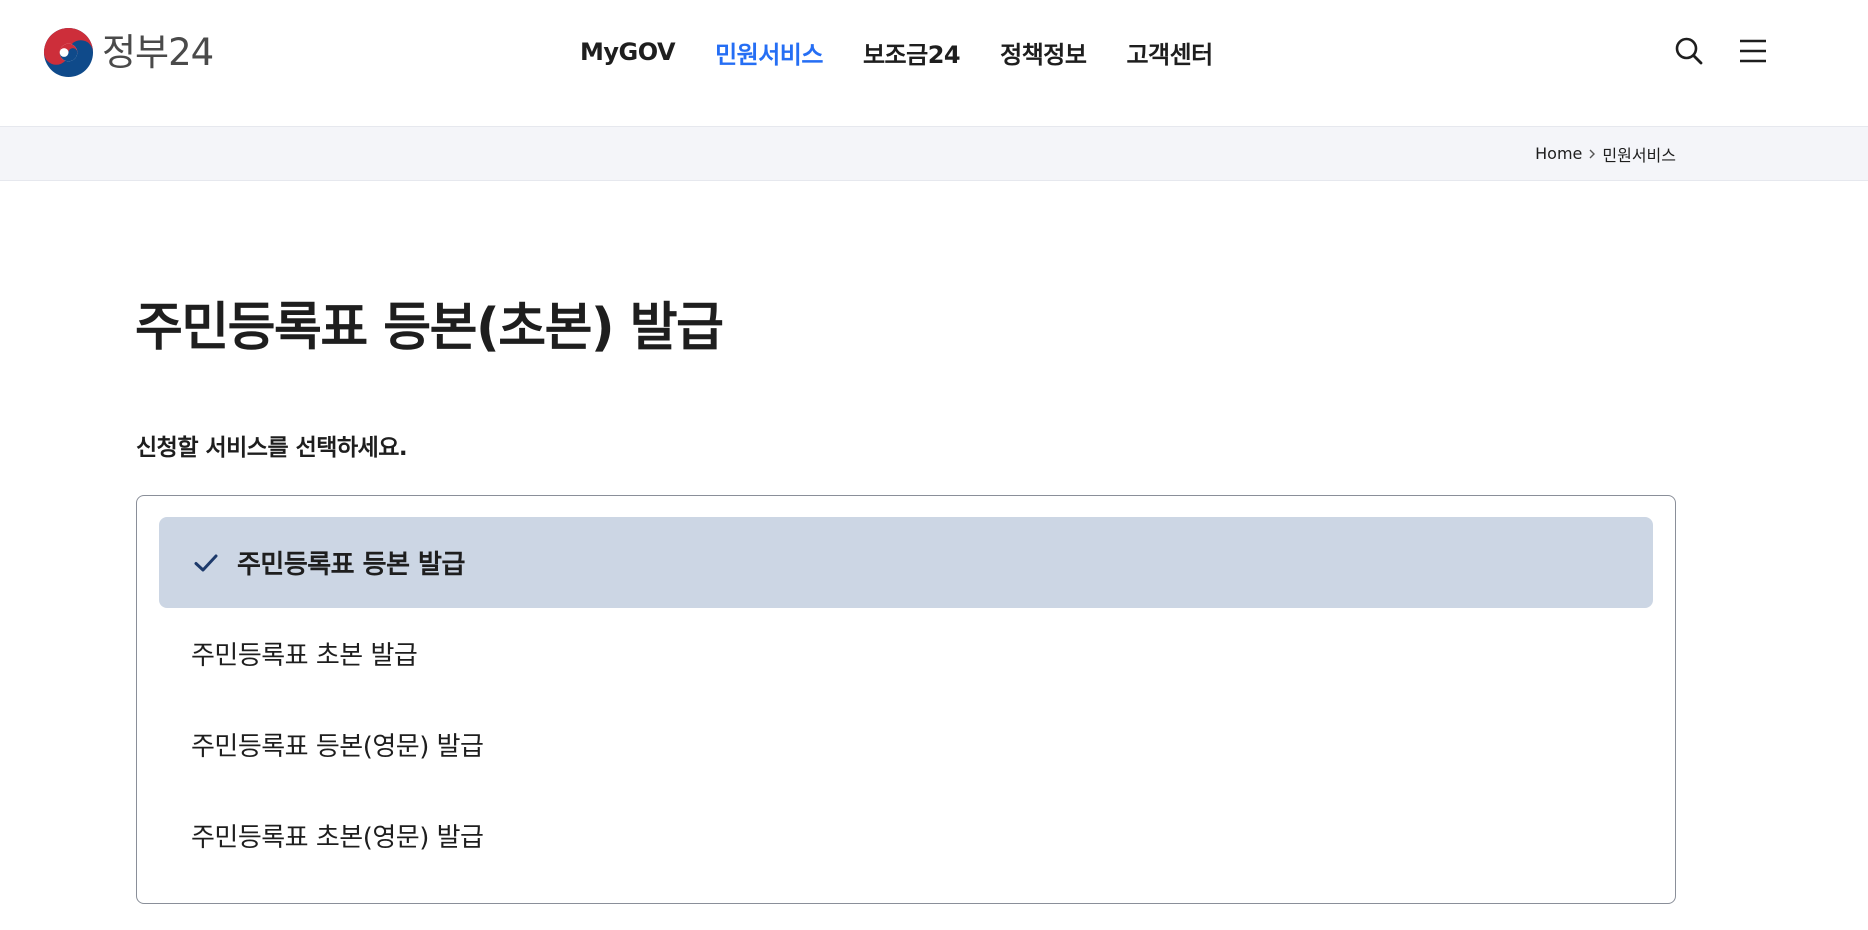 The width and height of the screenshot is (1868, 930). What do you see at coordinates (1043, 52) in the screenshot?
I see `nav-item-policy-info: 정책정보` at bounding box center [1043, 52].